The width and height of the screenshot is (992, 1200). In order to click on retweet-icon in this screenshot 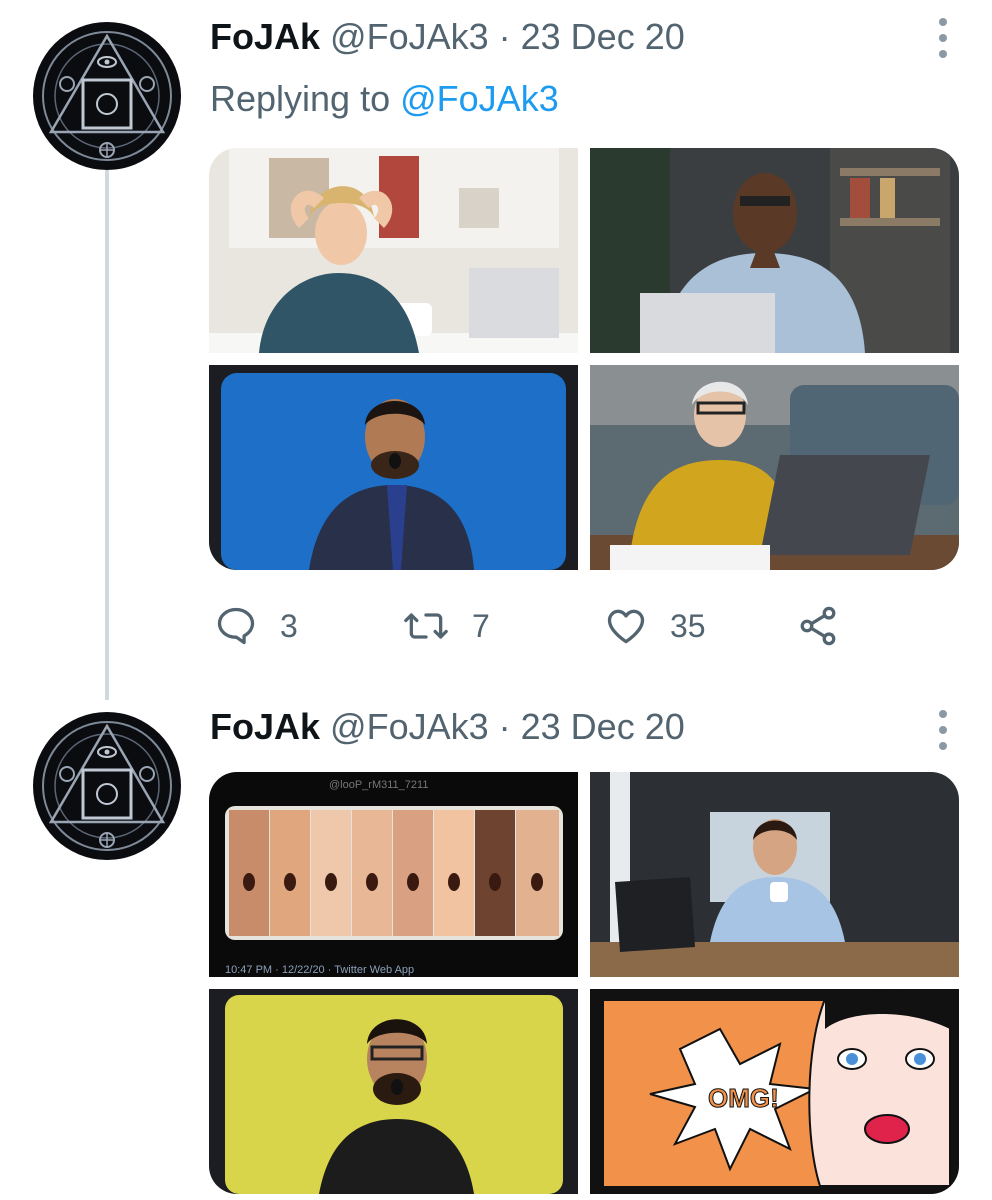, I will do `click(426, 626)`.